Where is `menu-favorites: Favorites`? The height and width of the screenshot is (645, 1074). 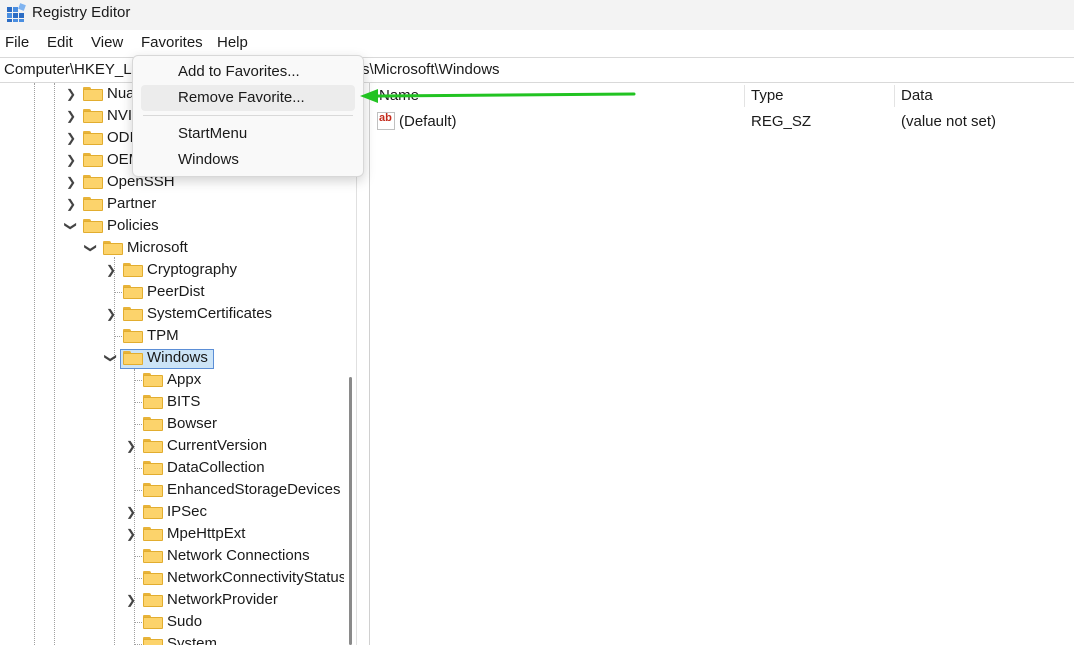 menu-favorites: Favorites is located at coordinates (172, 42).